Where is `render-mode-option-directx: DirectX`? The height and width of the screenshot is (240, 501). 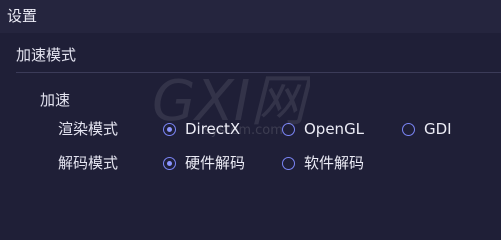 render-mode-option-directx: DirectX is located at coordinates (201, 129).